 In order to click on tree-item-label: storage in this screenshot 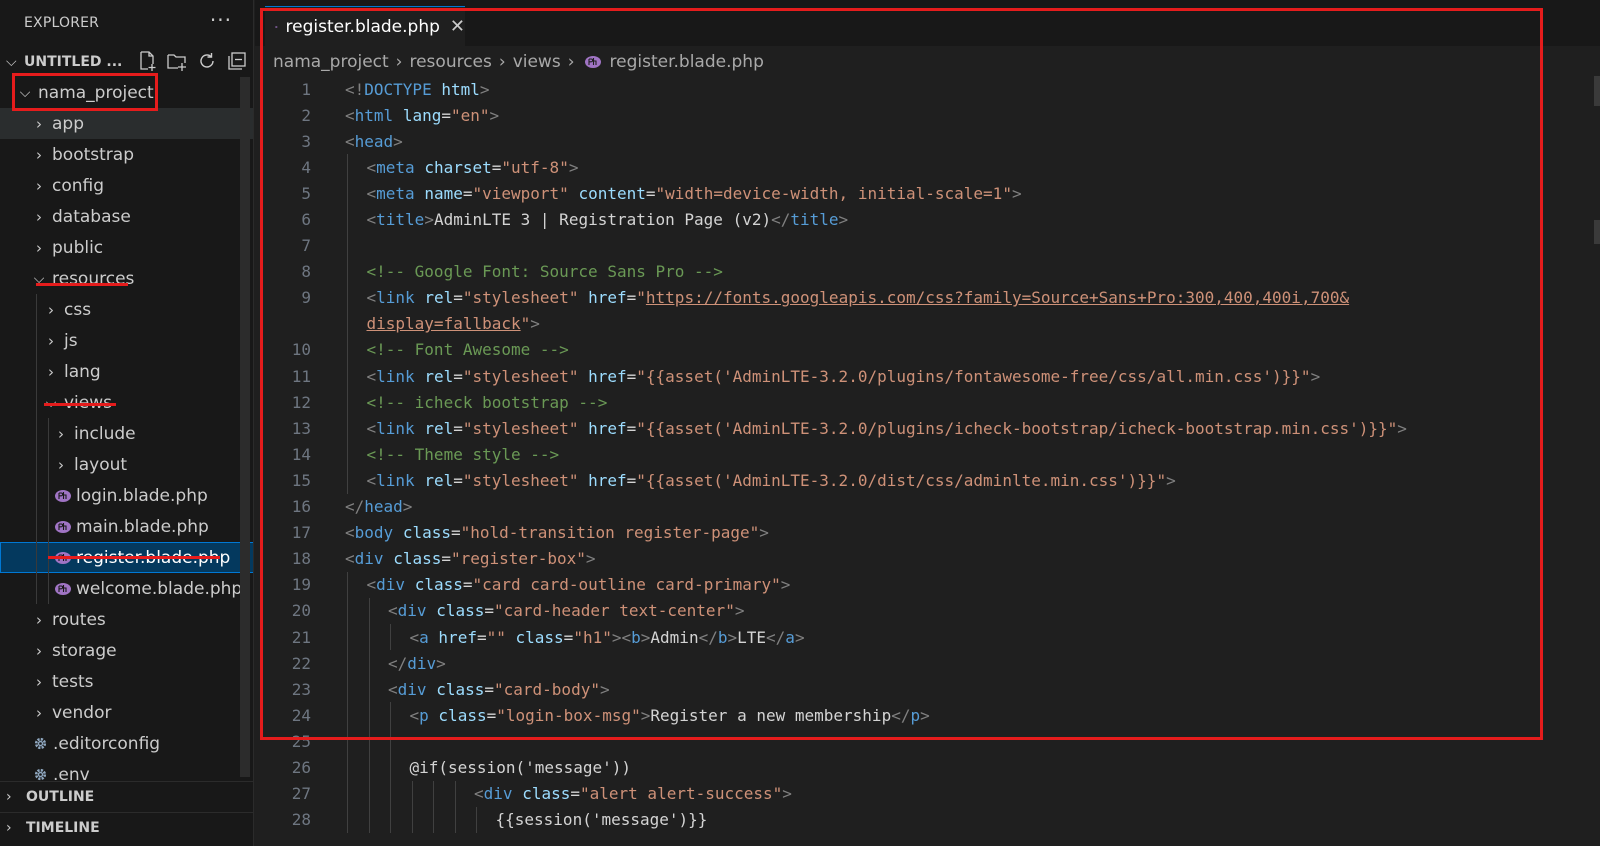, I will do `click(84, 650)`.